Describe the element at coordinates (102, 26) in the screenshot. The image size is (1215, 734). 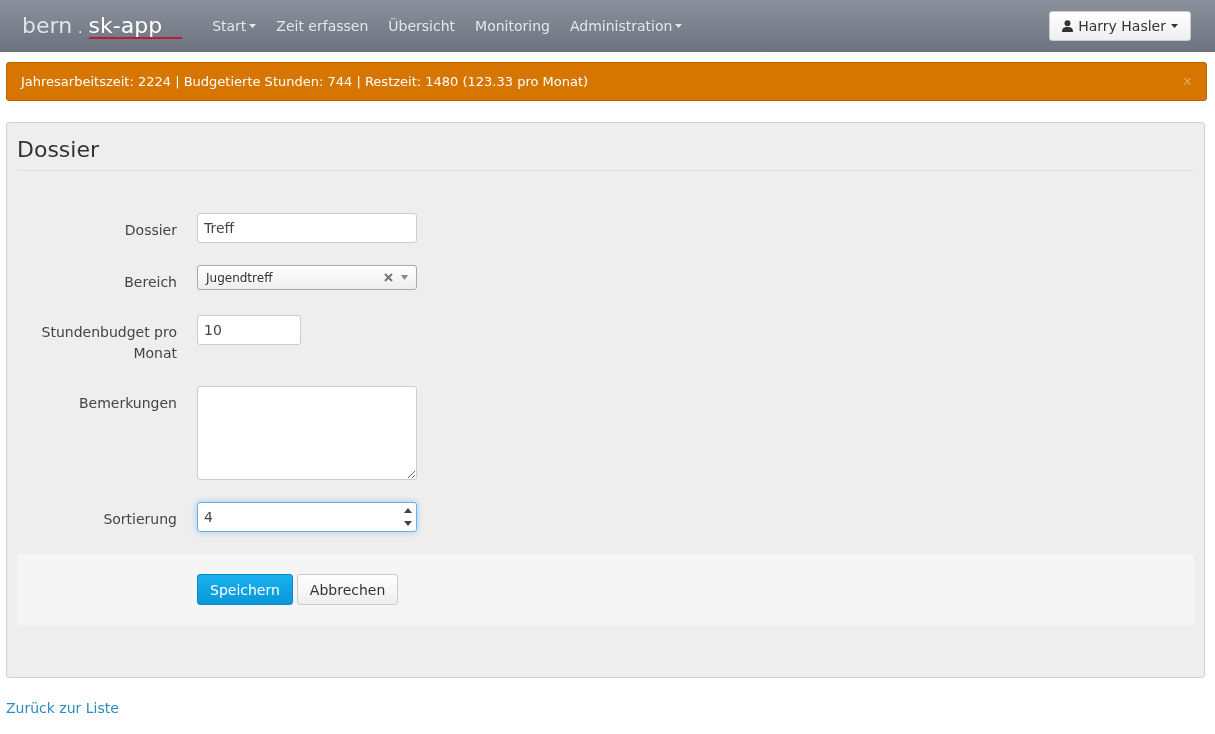
I see `app-logo: bern . sk-app` at that location.